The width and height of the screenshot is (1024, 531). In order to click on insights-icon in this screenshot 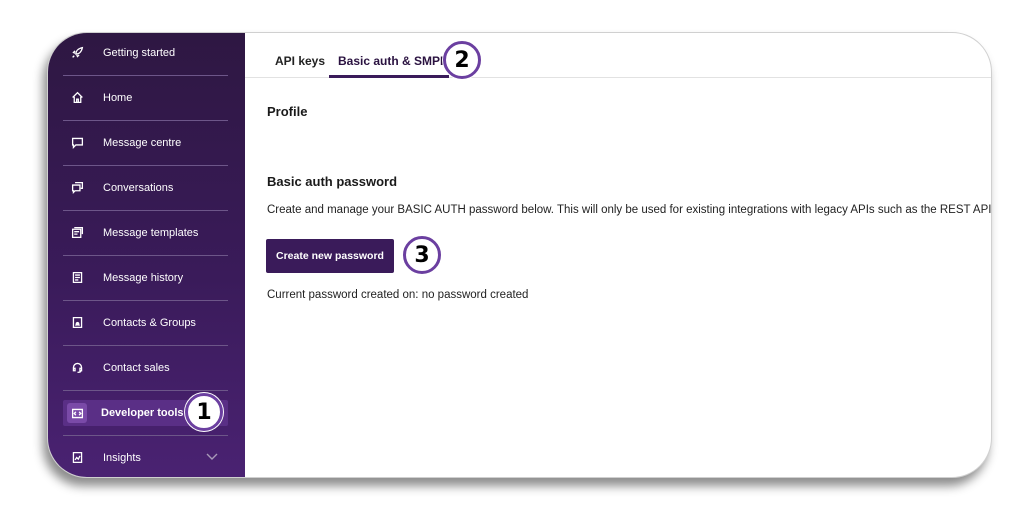, I will do `click(77, 458)`.